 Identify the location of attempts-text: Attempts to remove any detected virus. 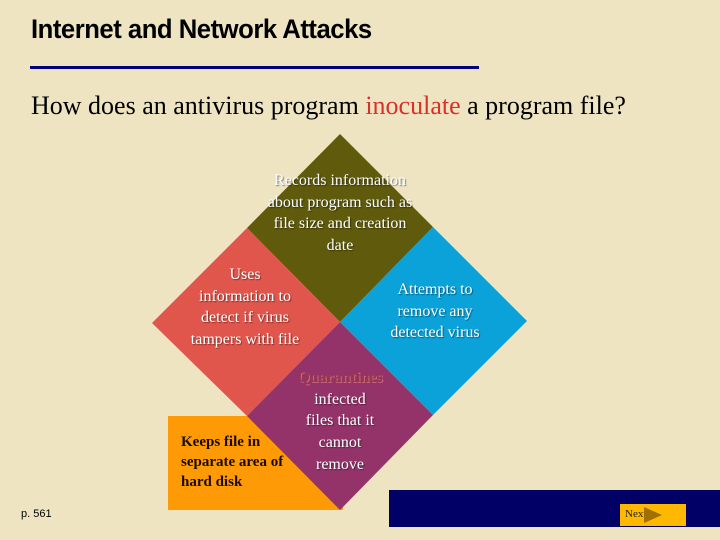
(435, 311).